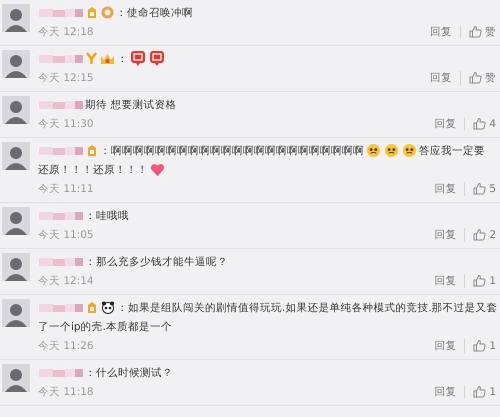 The width and height of the screenshot is (500, 417). What do you see at coordinates (107, 58) in the screenshot?
I see `crown-icon` at bounding box center [107, 58].